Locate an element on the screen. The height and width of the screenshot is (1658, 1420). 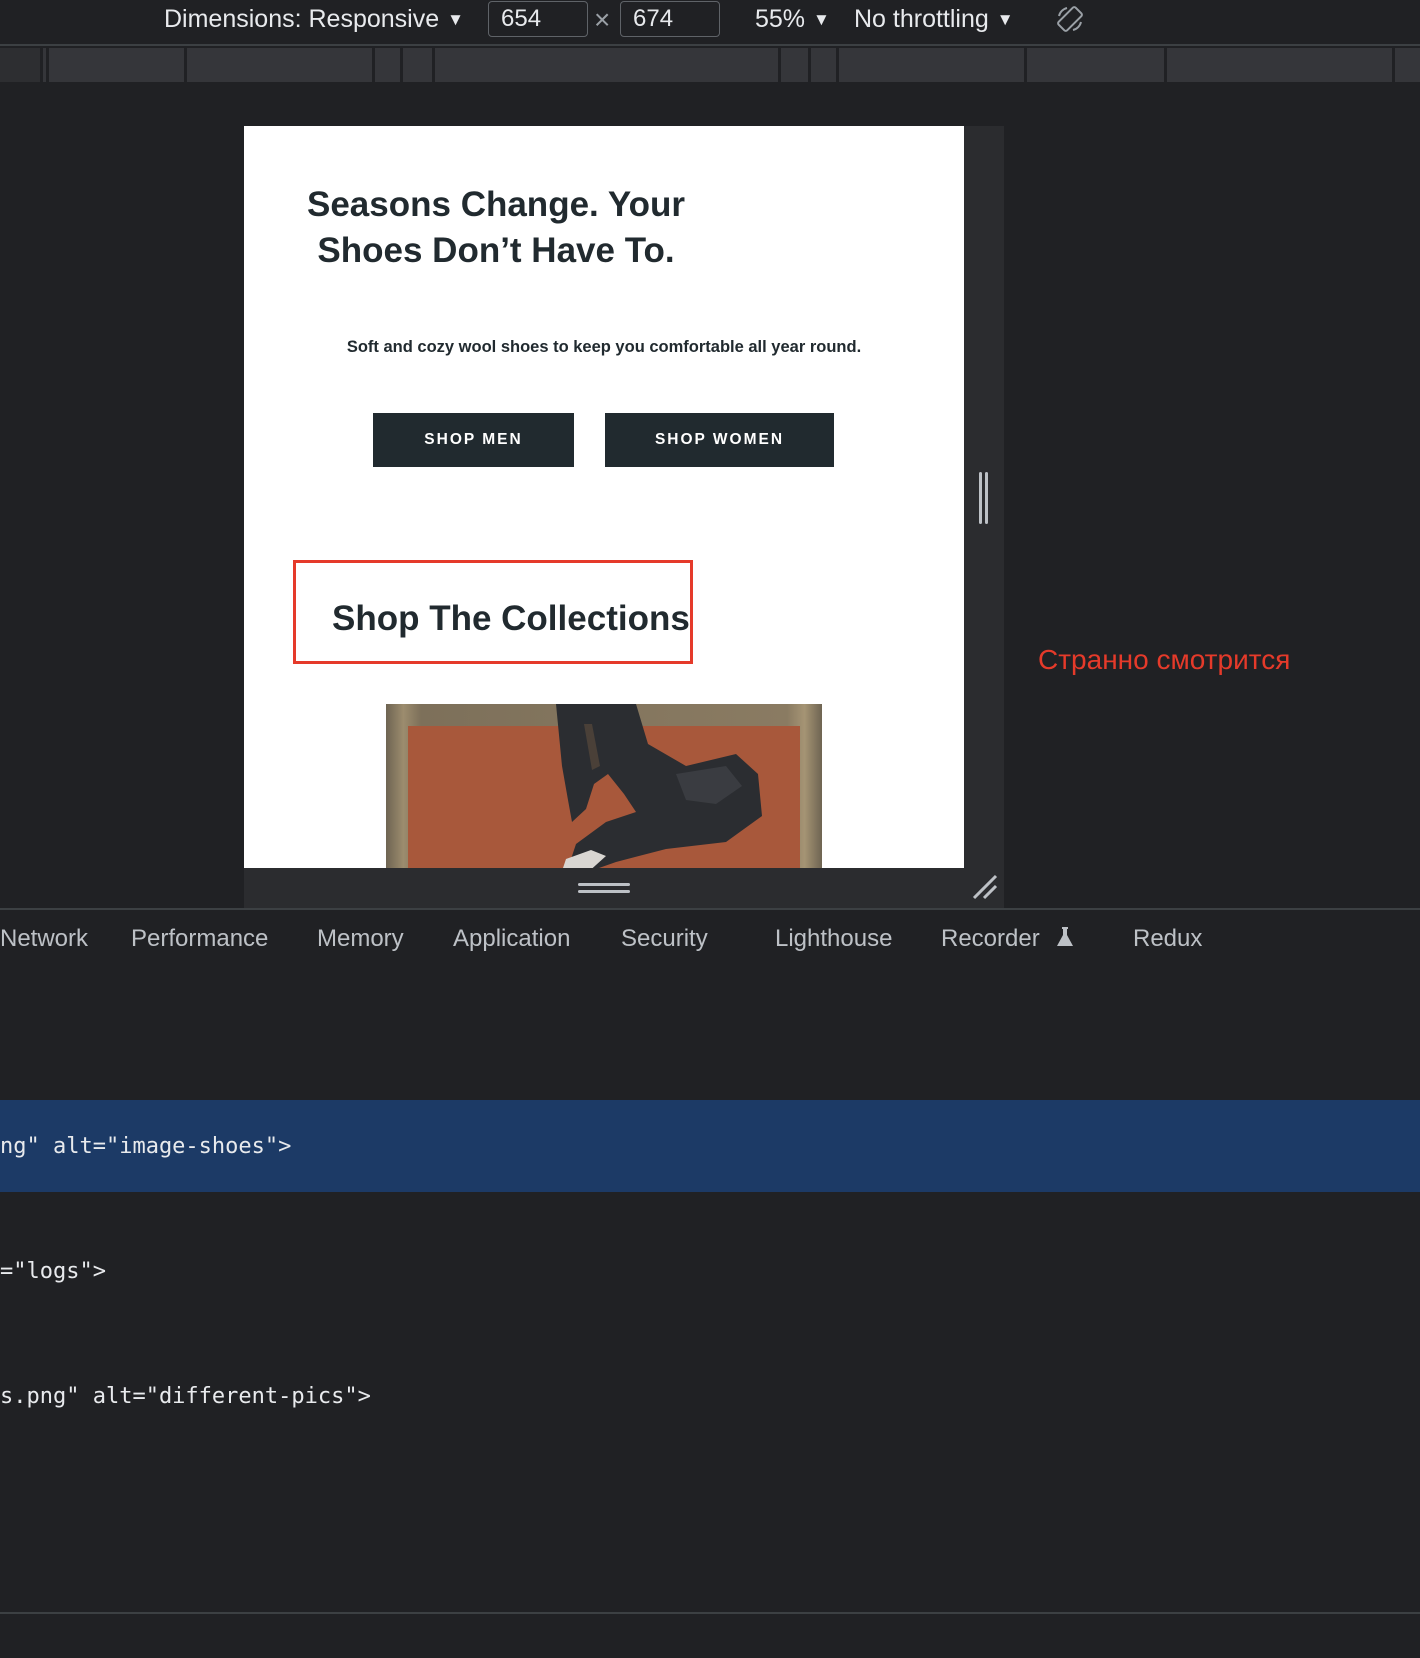
tab-performance: Performance is located at coordinates (199, 939).